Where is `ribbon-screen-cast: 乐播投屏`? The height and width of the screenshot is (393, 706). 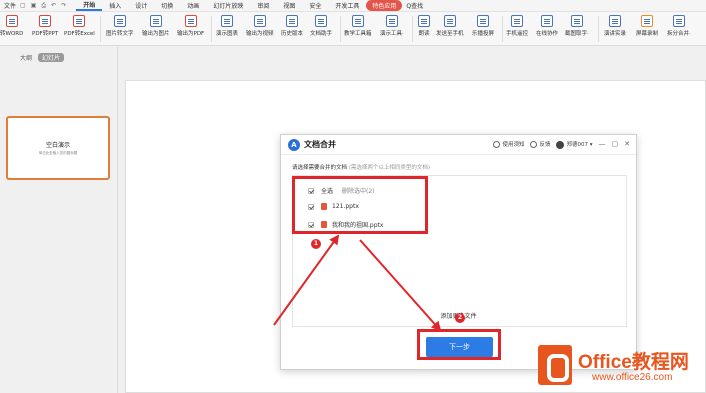
ribbon-screen-cast: 乐播投屏 is located at coordinates (483, 26).